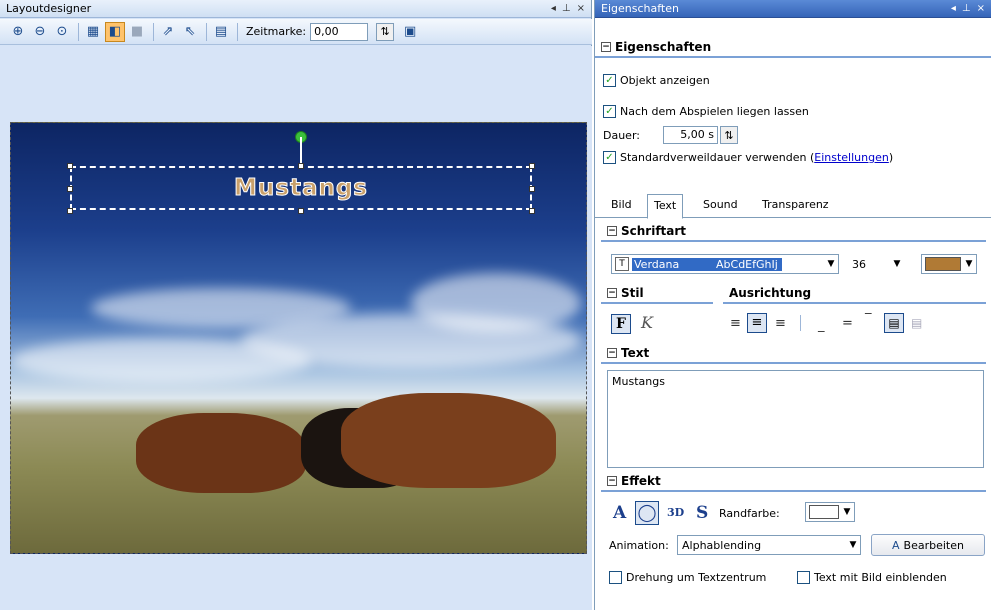 The image size is (991, 610). Describe the element at coordinates (696, 577) in the screenshot. I see `drehung-label: Drehung um Textzentrum` at that location.